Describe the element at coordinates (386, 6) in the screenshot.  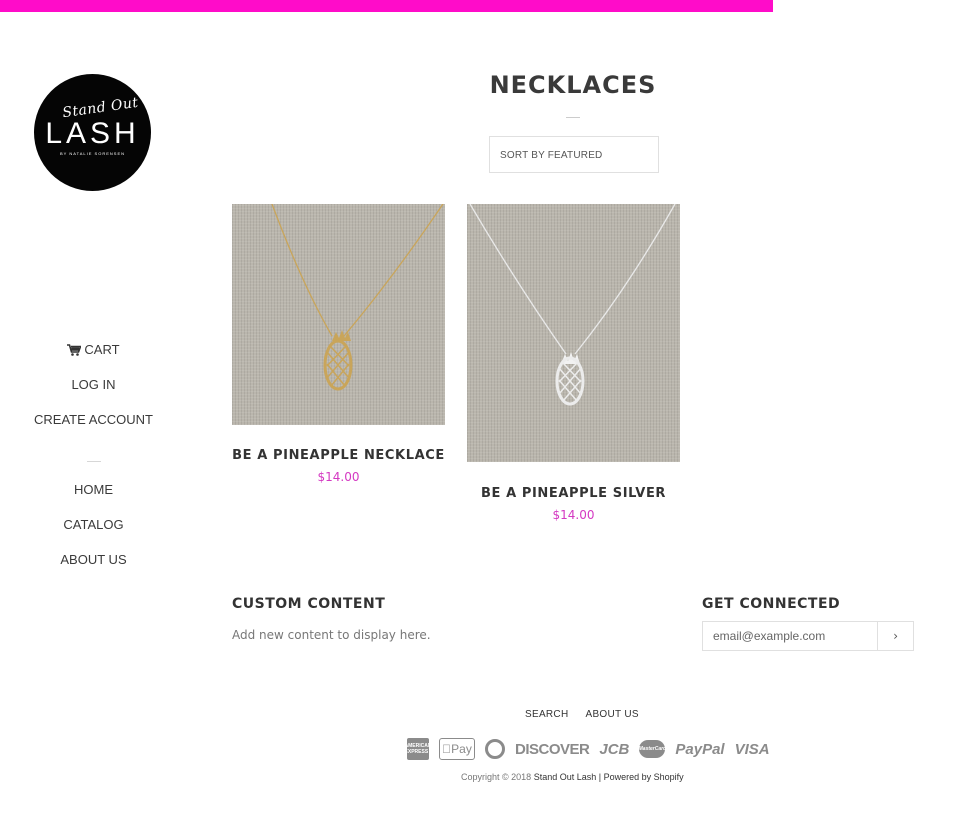
I see `announcement-bar` at that location.